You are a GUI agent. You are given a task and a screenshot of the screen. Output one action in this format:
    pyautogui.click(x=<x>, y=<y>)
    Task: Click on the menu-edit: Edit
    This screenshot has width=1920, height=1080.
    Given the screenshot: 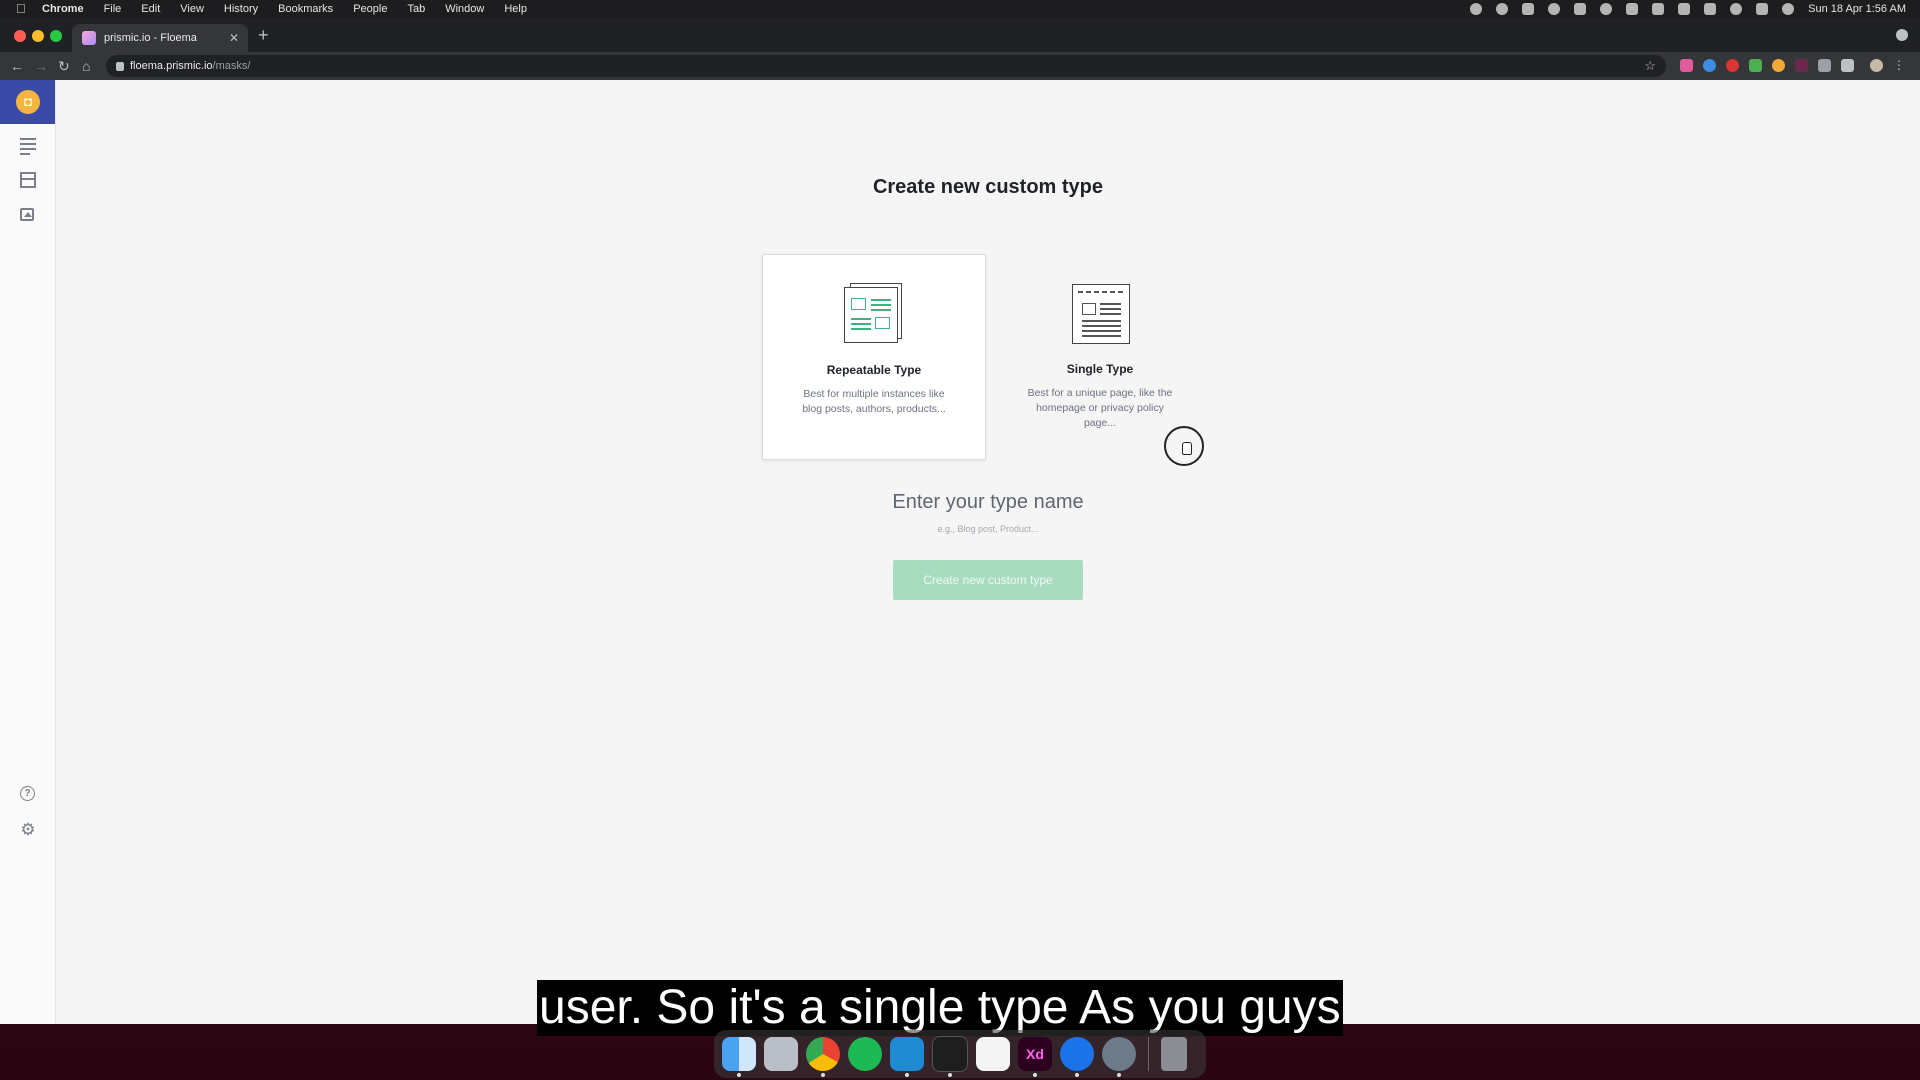 What is the action you would take?
    pyautogui.click(x=150, y=9)
    